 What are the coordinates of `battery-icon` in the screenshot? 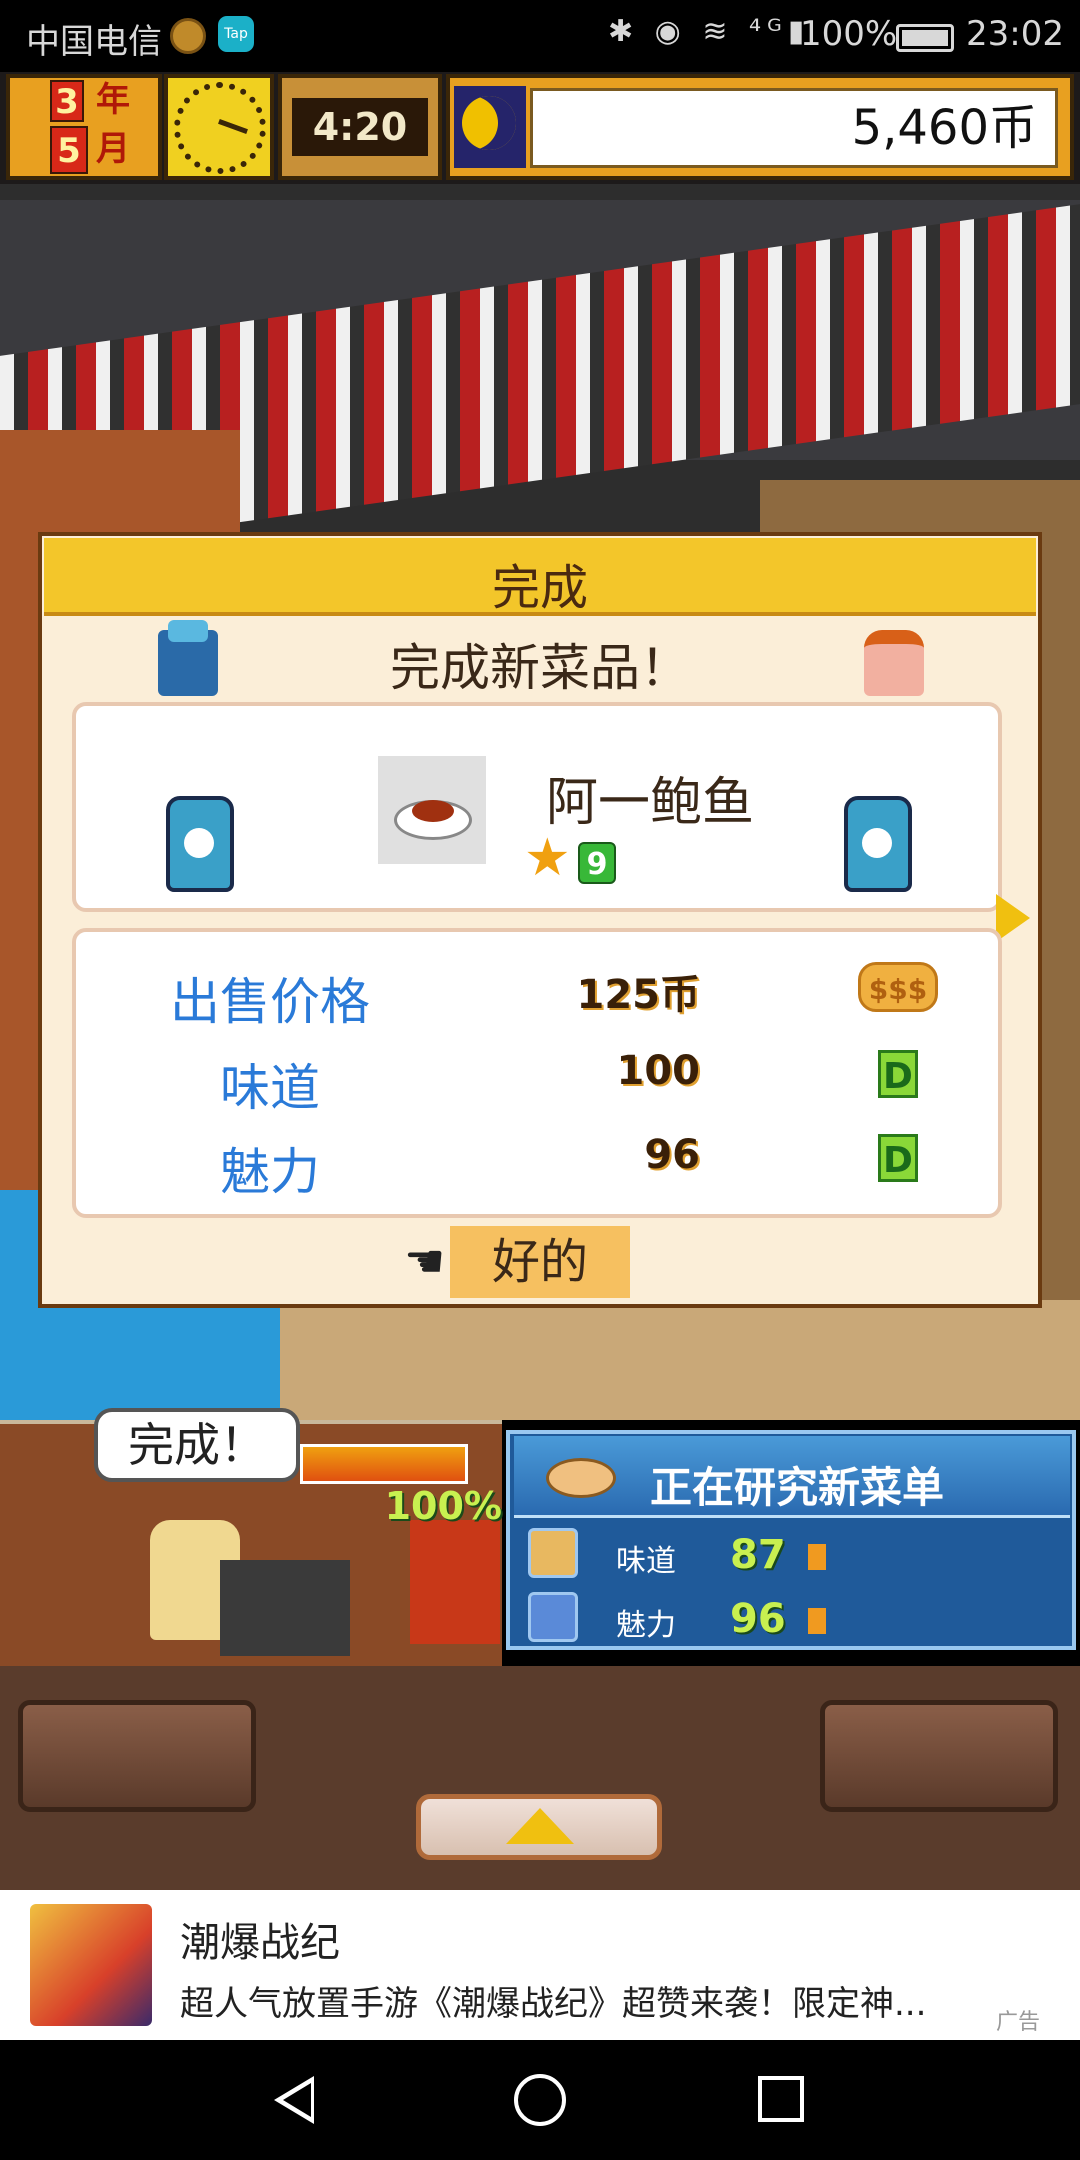 It's located at (925, 38).